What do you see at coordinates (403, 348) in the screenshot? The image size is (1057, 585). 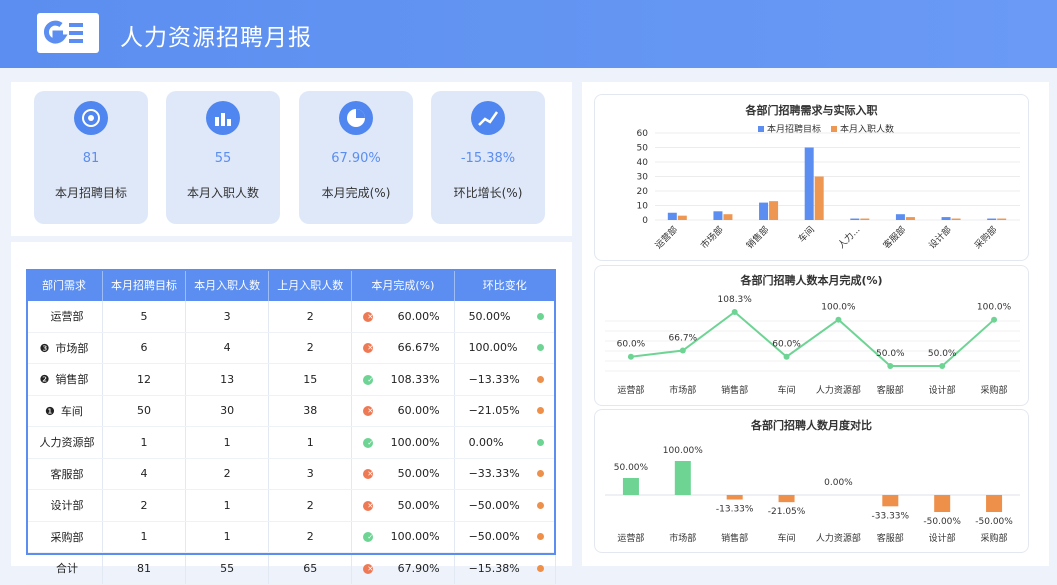 I see `done-cell: ✕ 66.67%` at bounding box center [403, 348].